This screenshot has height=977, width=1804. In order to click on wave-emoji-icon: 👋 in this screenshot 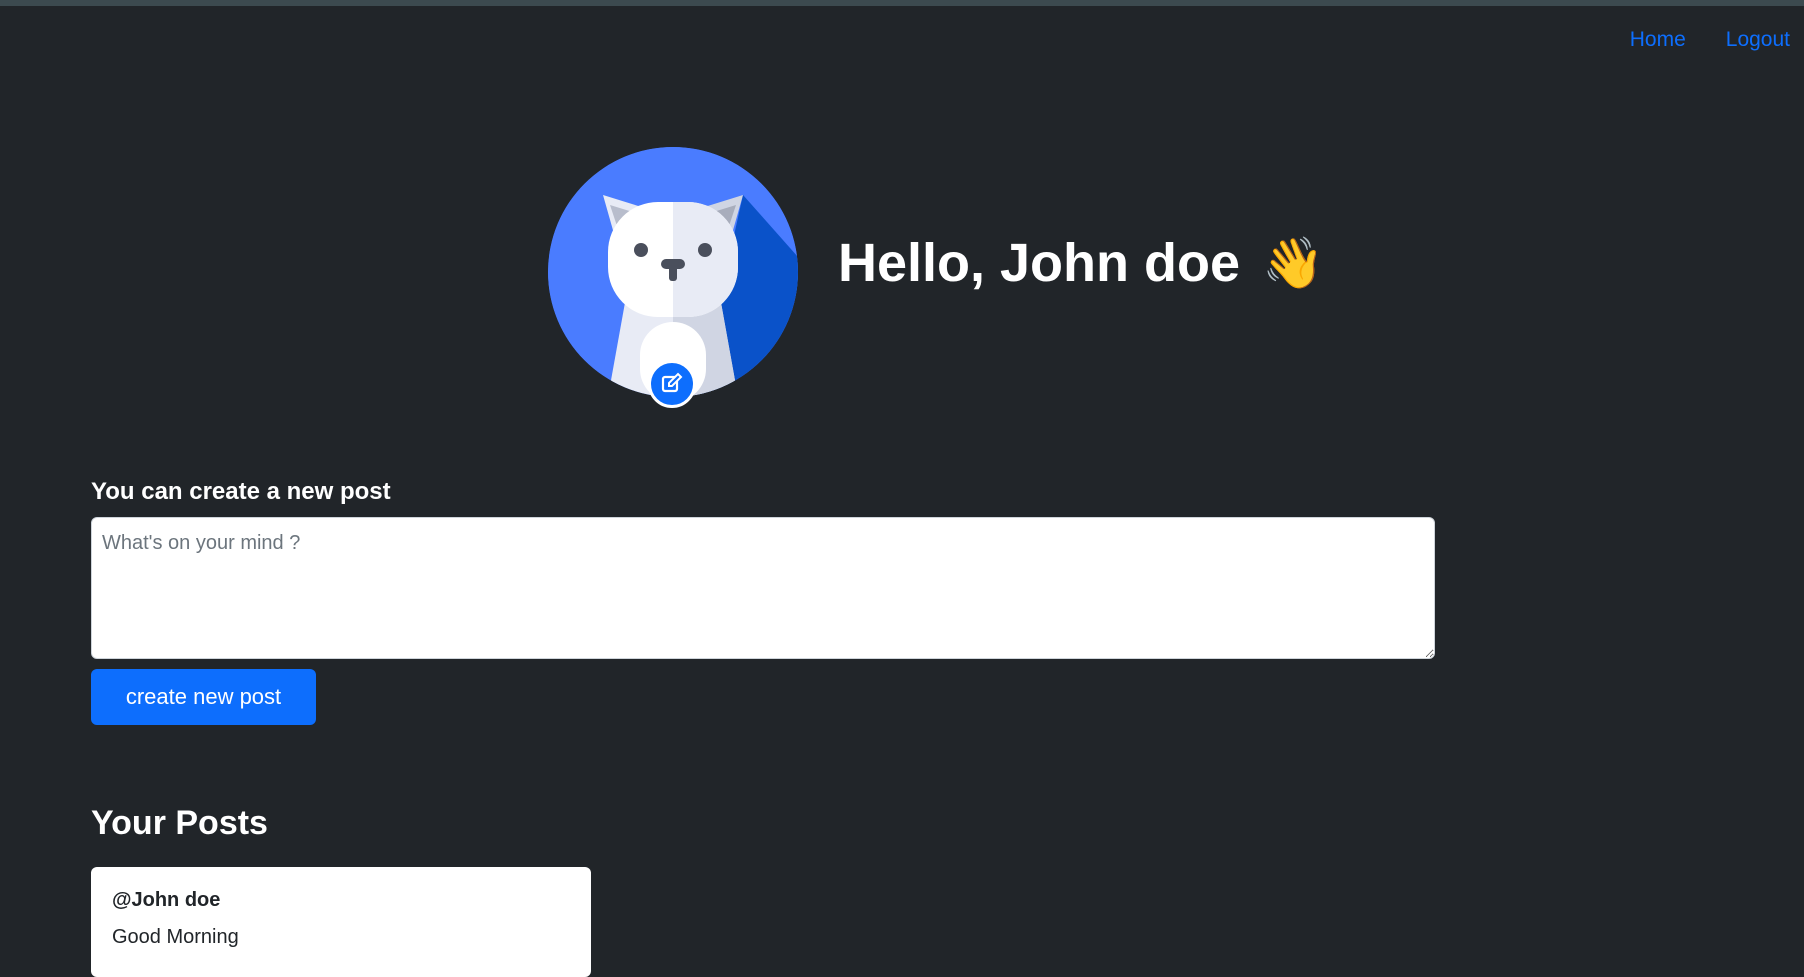, I will do `click(1293, 263)`.